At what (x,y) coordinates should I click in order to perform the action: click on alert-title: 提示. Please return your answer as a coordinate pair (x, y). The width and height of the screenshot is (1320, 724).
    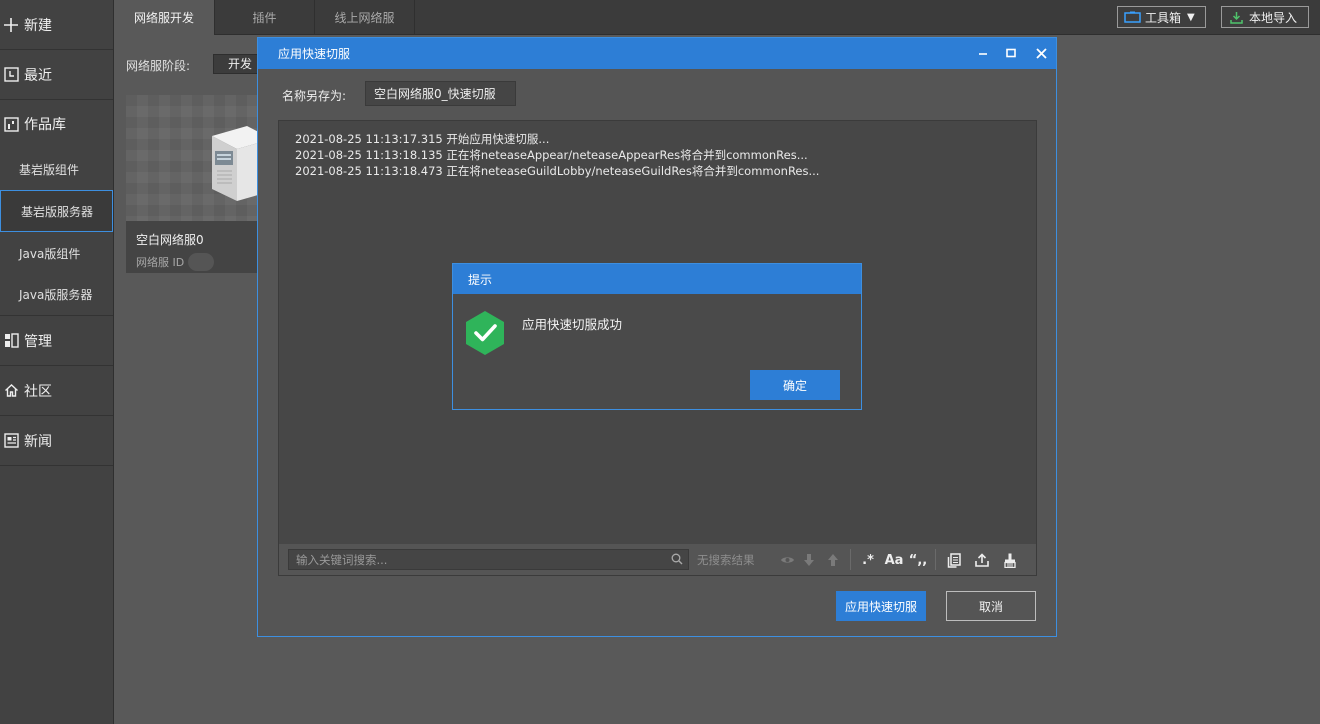
    Looking at the image, I should click on (657, 279).